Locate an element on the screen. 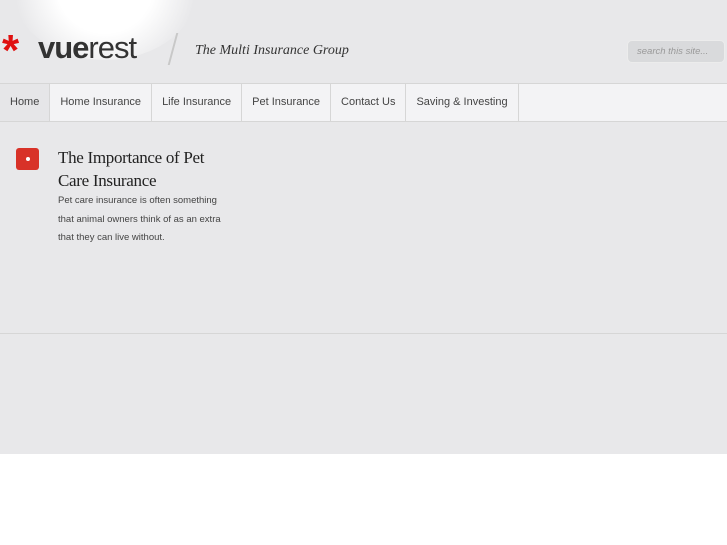 The height and width of the screenshot is (545, 727). nav-contact-us: Contact Us is located at coordinates (369, 102).